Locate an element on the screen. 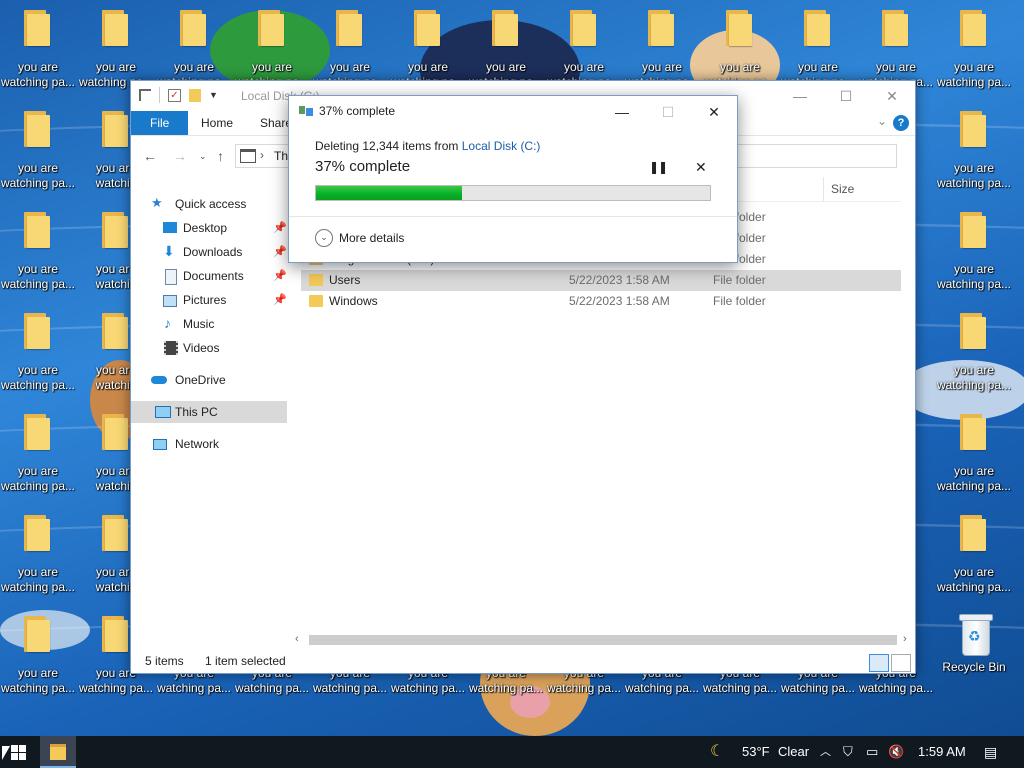  scroll-right-icon: › is located at coordinates (905, 639).